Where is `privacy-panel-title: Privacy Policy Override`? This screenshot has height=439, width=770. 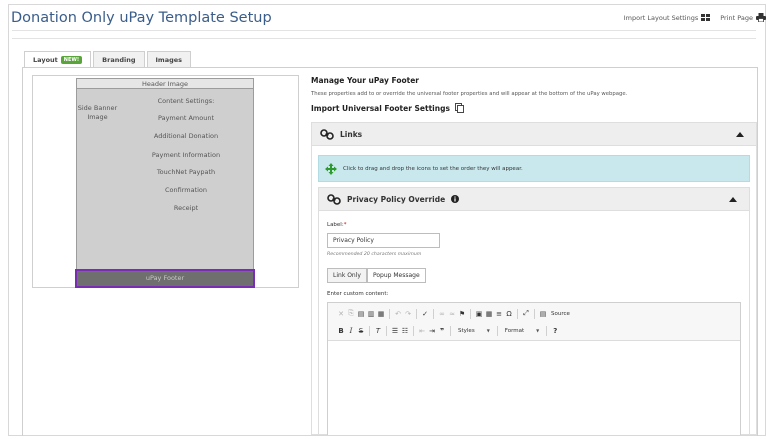
privacy-panel-title: Privacy Policy Override is located at coordinates (396, 199).